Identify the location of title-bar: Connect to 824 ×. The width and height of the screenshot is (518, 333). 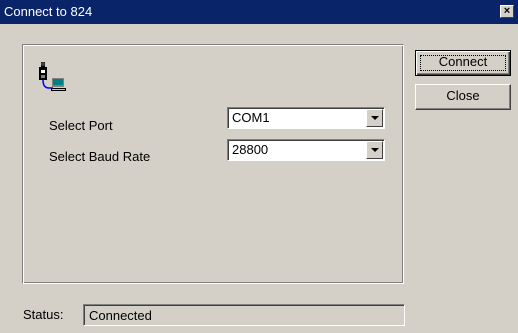
(259, 12).